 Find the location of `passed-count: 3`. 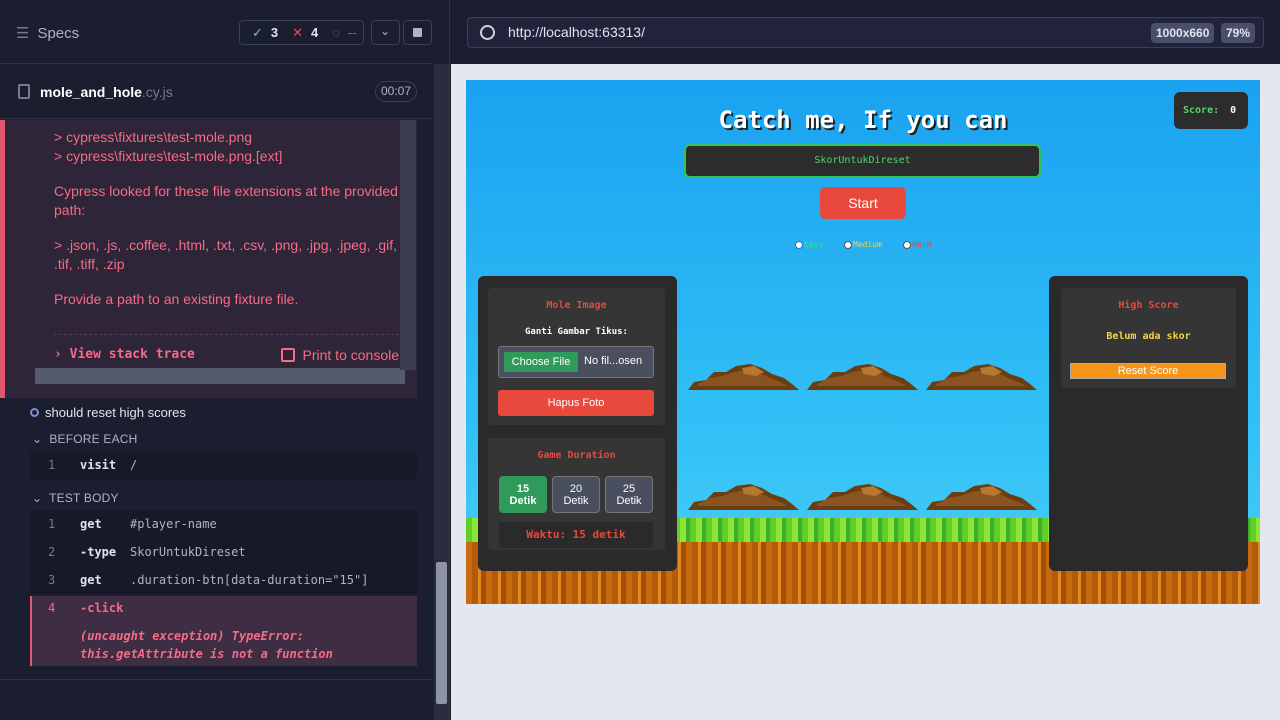

passed-count: 3 is located at coordinates (274, 32).